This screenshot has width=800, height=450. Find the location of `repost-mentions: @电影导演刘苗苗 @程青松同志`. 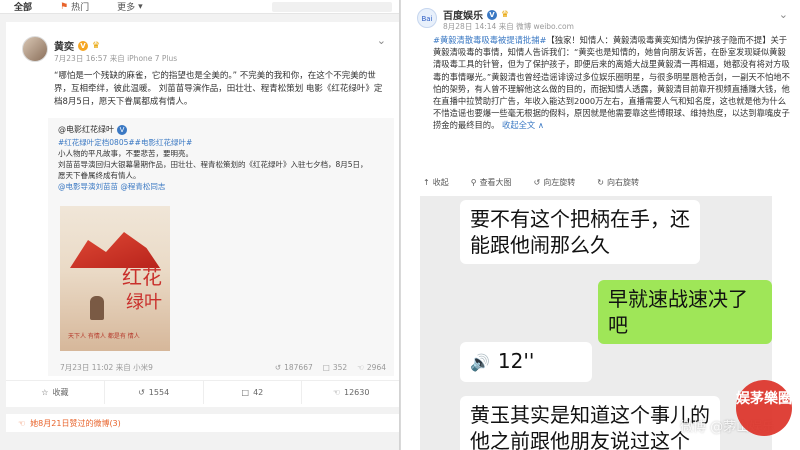

repost-mentions: @电影导演刘苗苗 @程青松同志 is located at coordinates (221, 186).